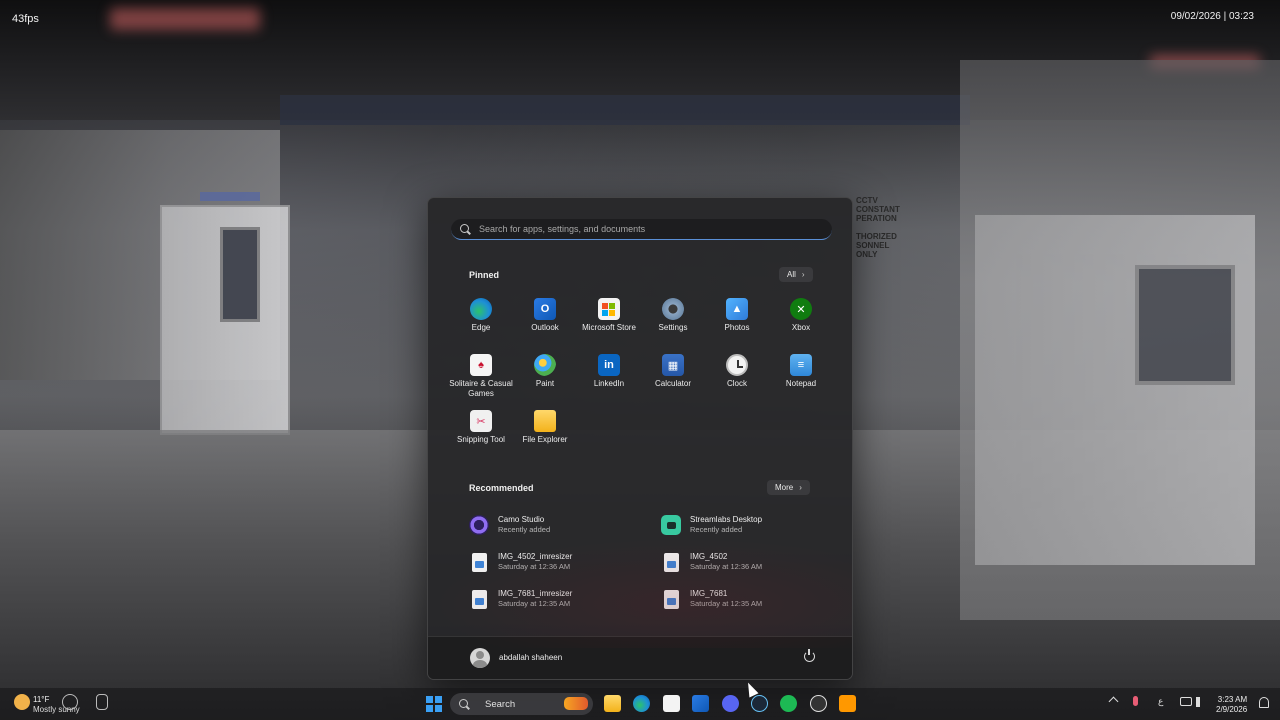 The height and width of the screenshot is (720, 1280). What do you see at coordinates (751, 525) in the screenshot?
I see `recommended-item: Streamlabs Desktop Recently added` at bounding box center [751, 525].